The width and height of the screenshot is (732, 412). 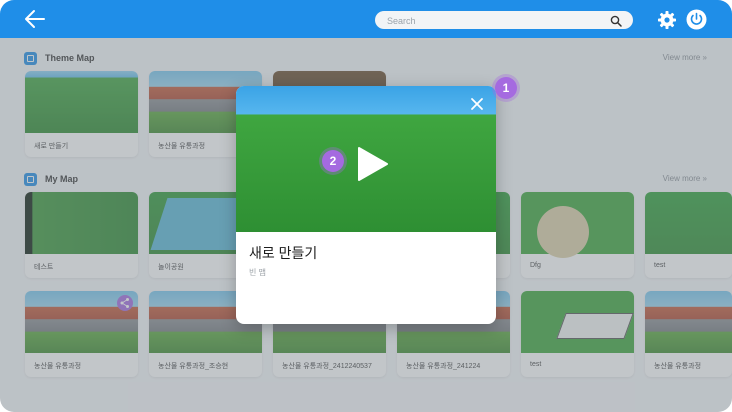 What do you see at coordinates (366, 19) in the screenshot?
I see `top-bar` at bounding box center [366, 19].